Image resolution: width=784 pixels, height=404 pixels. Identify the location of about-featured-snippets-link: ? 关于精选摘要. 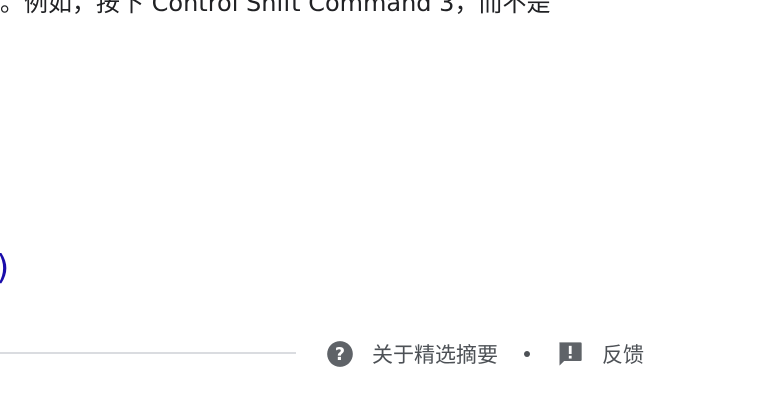
(412, 354).